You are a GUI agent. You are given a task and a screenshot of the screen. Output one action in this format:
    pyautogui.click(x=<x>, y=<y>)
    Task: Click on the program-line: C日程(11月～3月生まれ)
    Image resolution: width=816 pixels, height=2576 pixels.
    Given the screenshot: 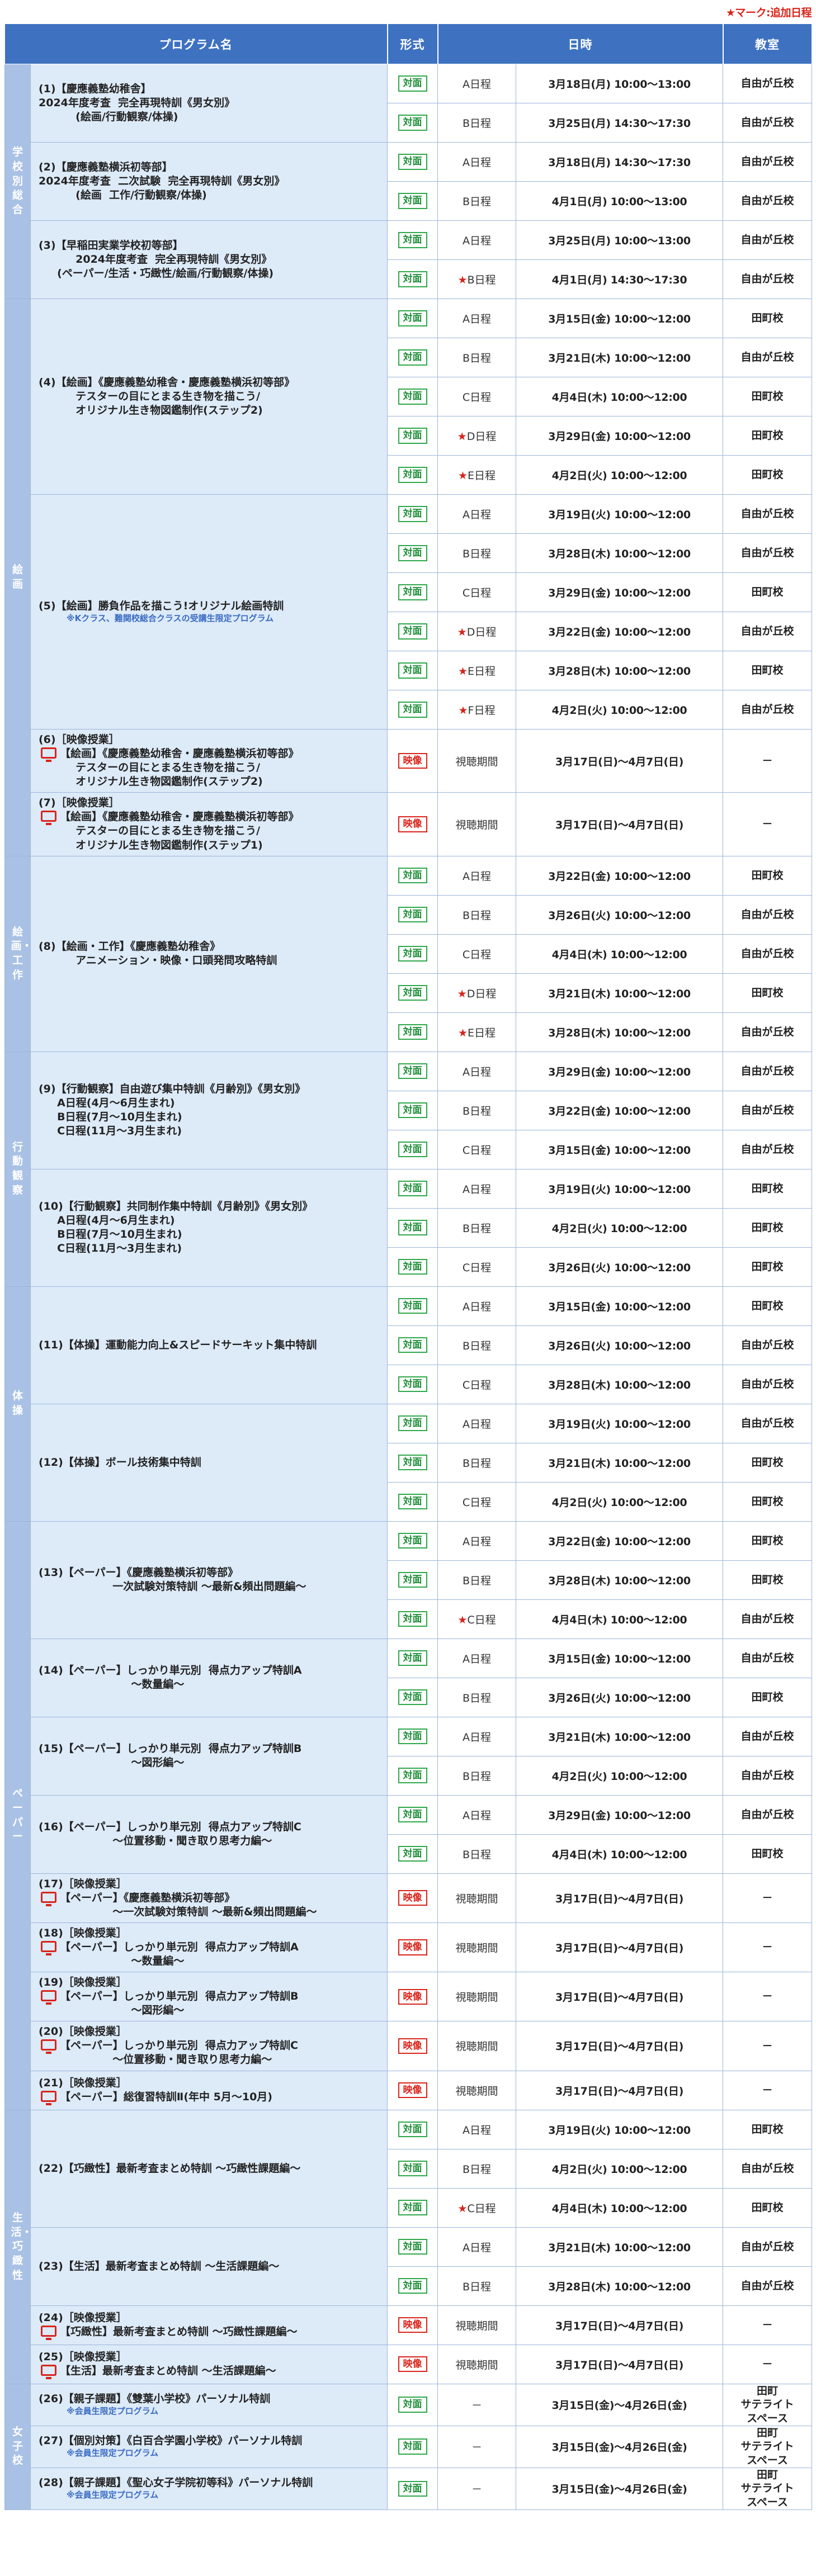 What is the action you would take?
    pyautogui.click(x=110, y=1131)
    